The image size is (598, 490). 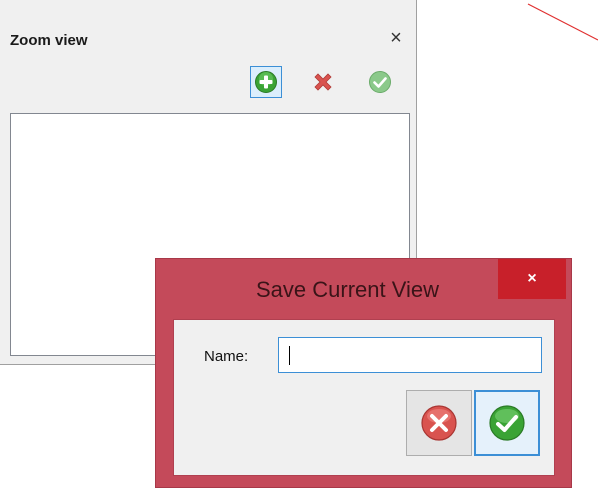 I want to click on add-icon, so click(x=266, y=82).